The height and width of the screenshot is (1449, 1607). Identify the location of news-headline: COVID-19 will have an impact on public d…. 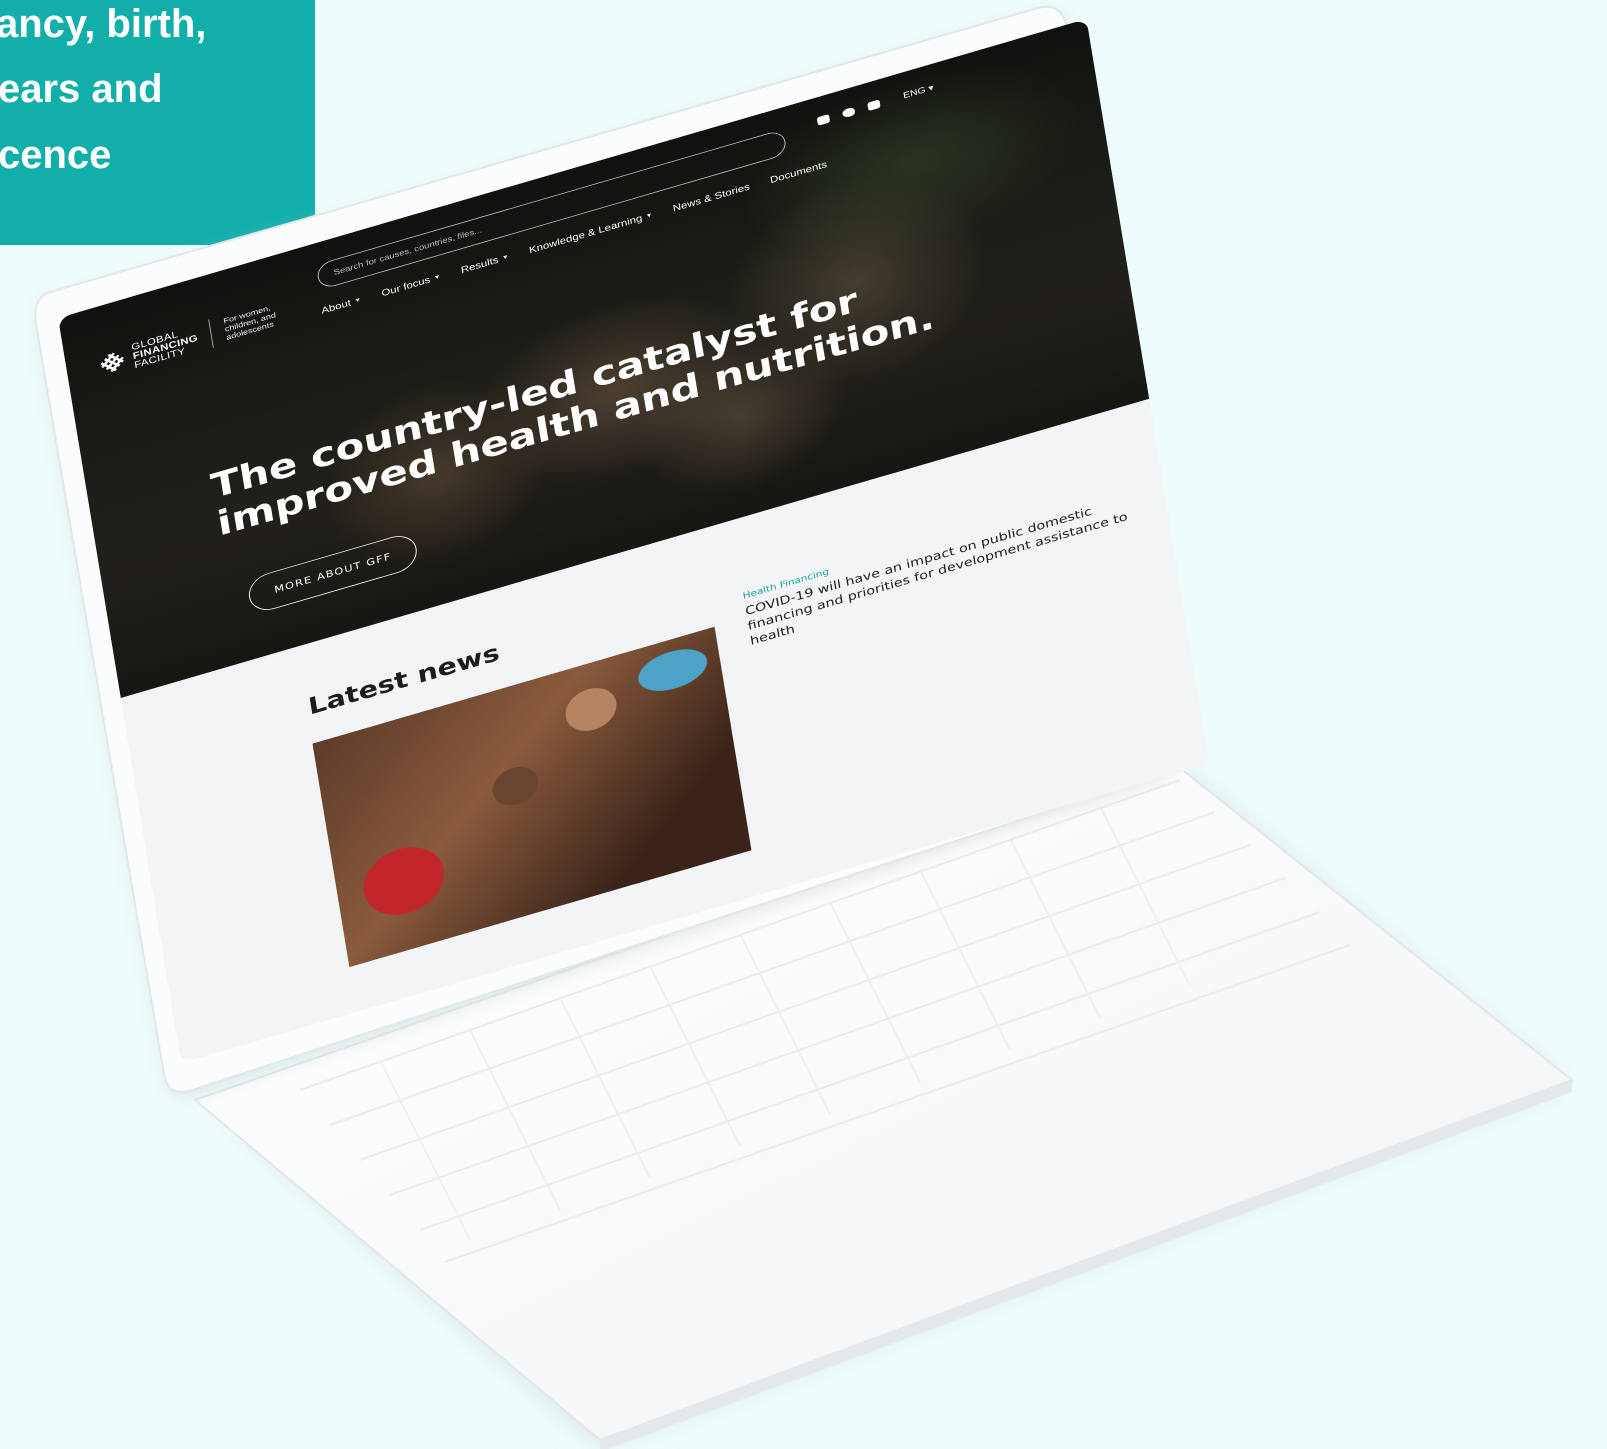
(944, 569).